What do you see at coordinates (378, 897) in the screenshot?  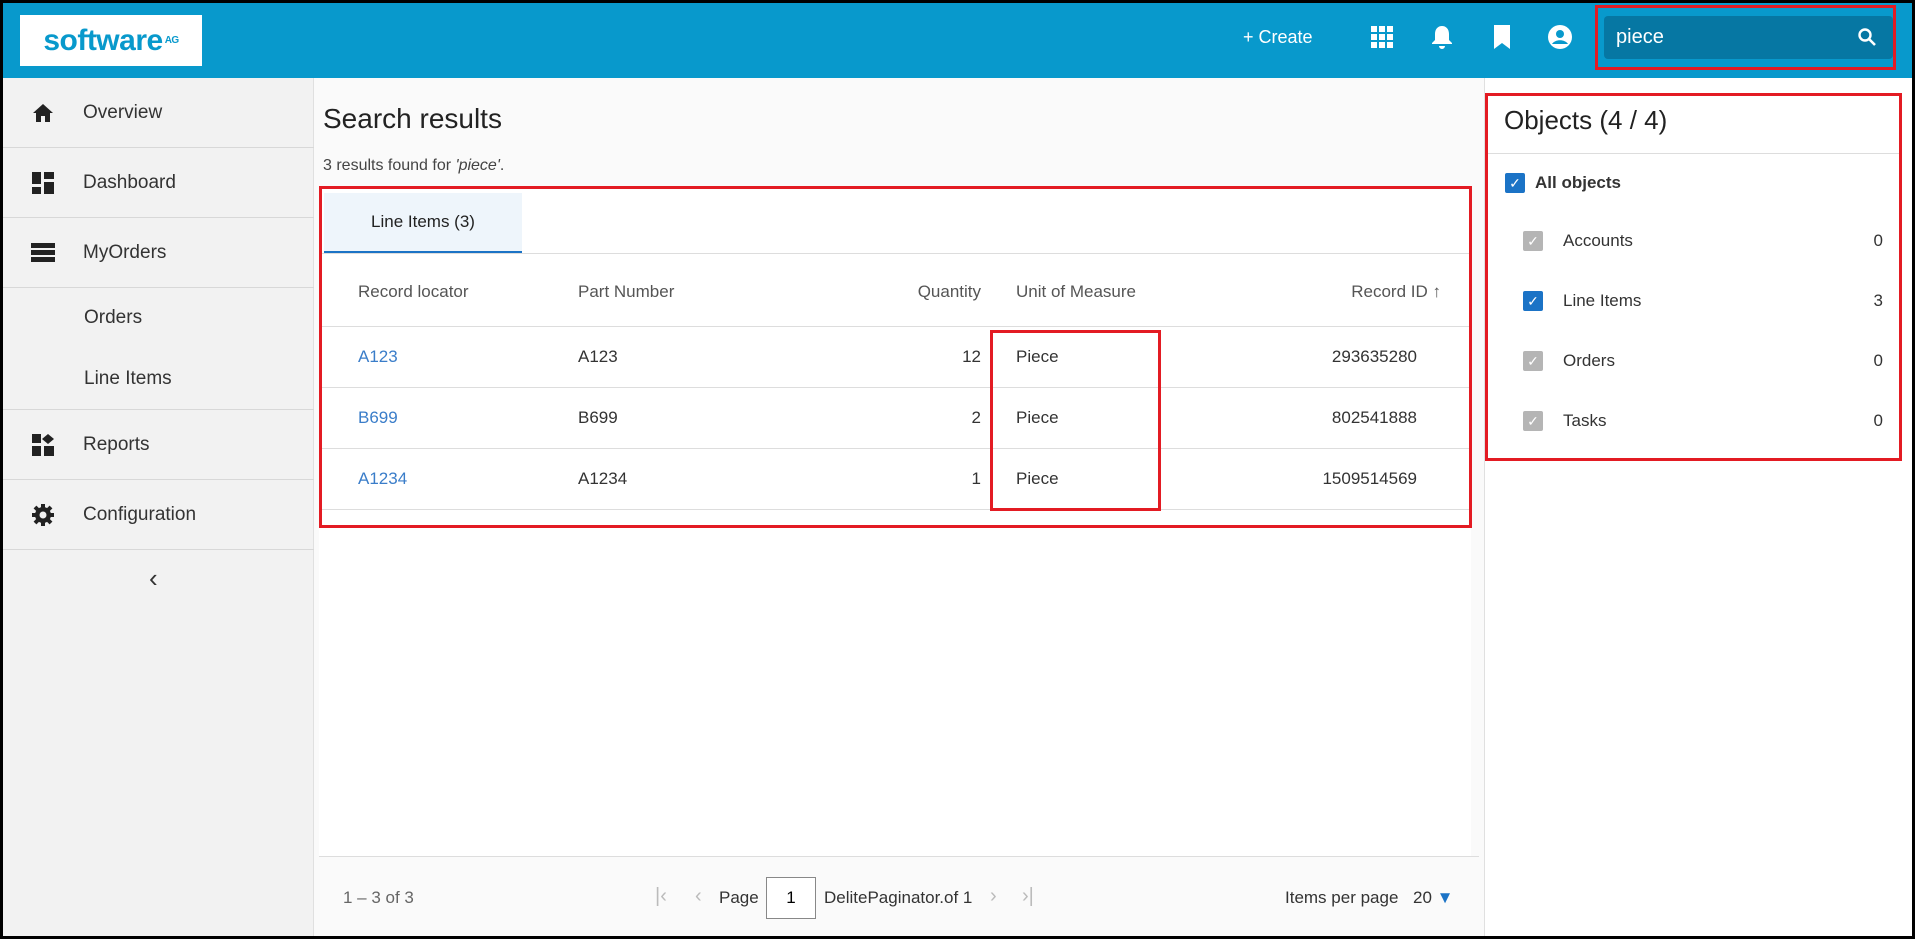 I see `range-label: 1 – 3 of 3` at bounding box center [378, 897].